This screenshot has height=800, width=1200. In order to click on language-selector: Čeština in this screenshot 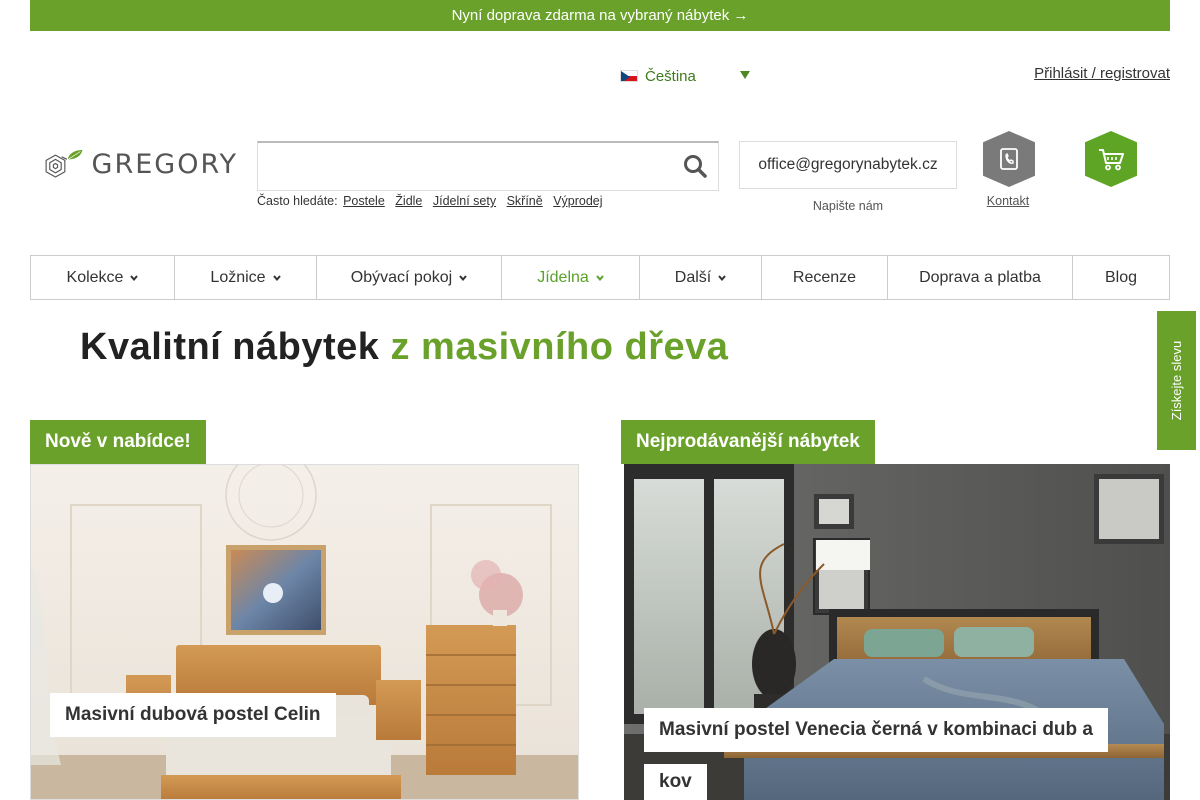, I will do `click(685, 76)`.